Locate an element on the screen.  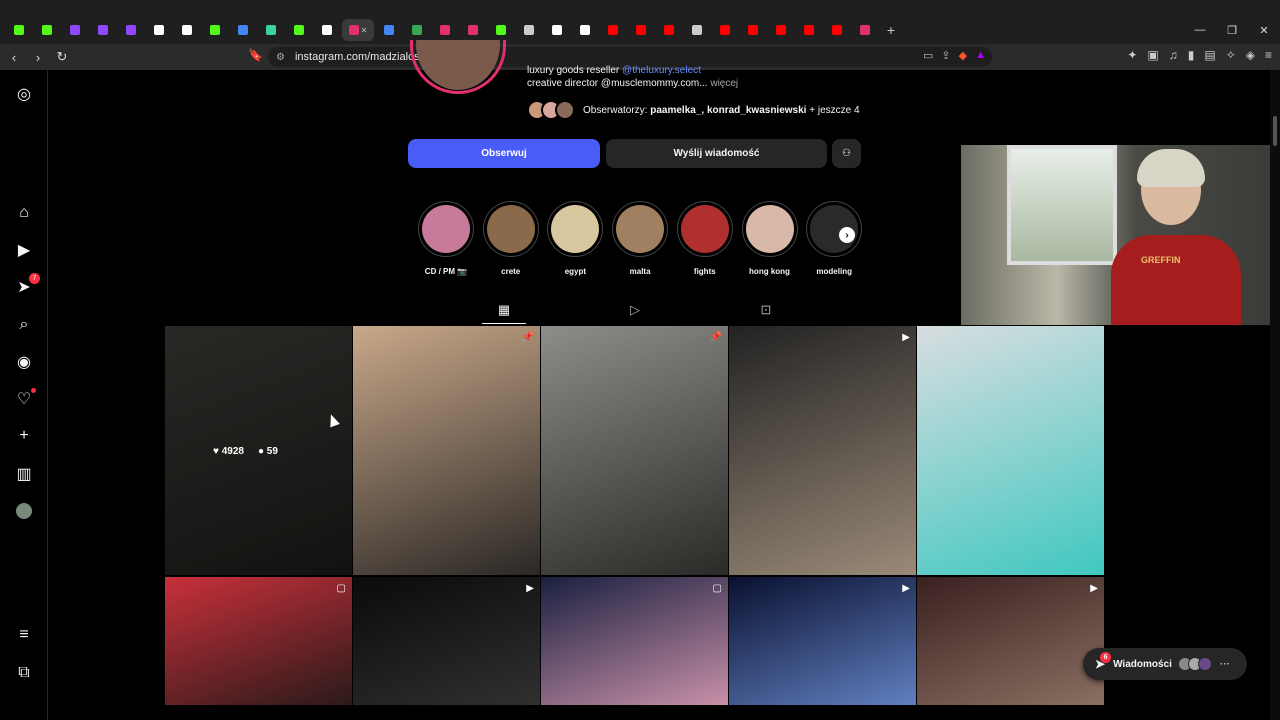
back-icon: ‹ is located at coordinates (14, 57).